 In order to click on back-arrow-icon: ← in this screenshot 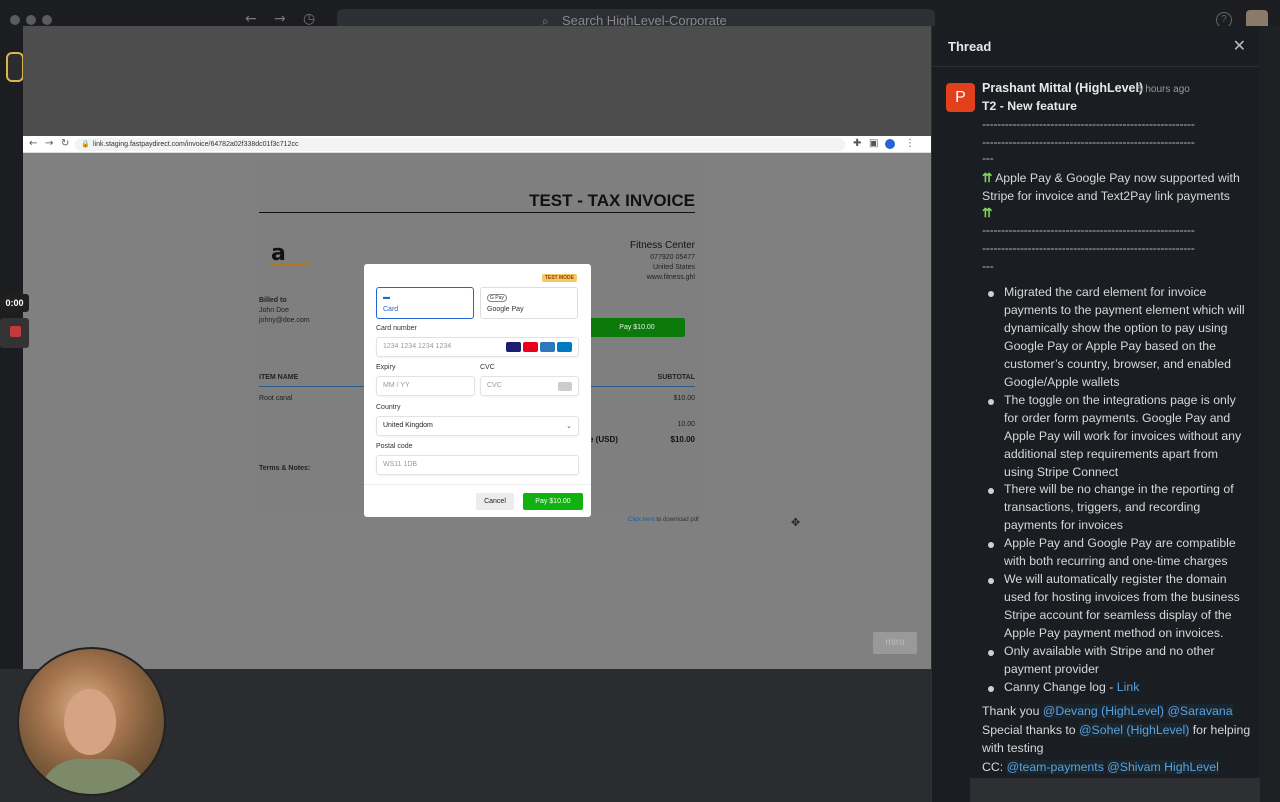, I will do `click(251, 19)`.